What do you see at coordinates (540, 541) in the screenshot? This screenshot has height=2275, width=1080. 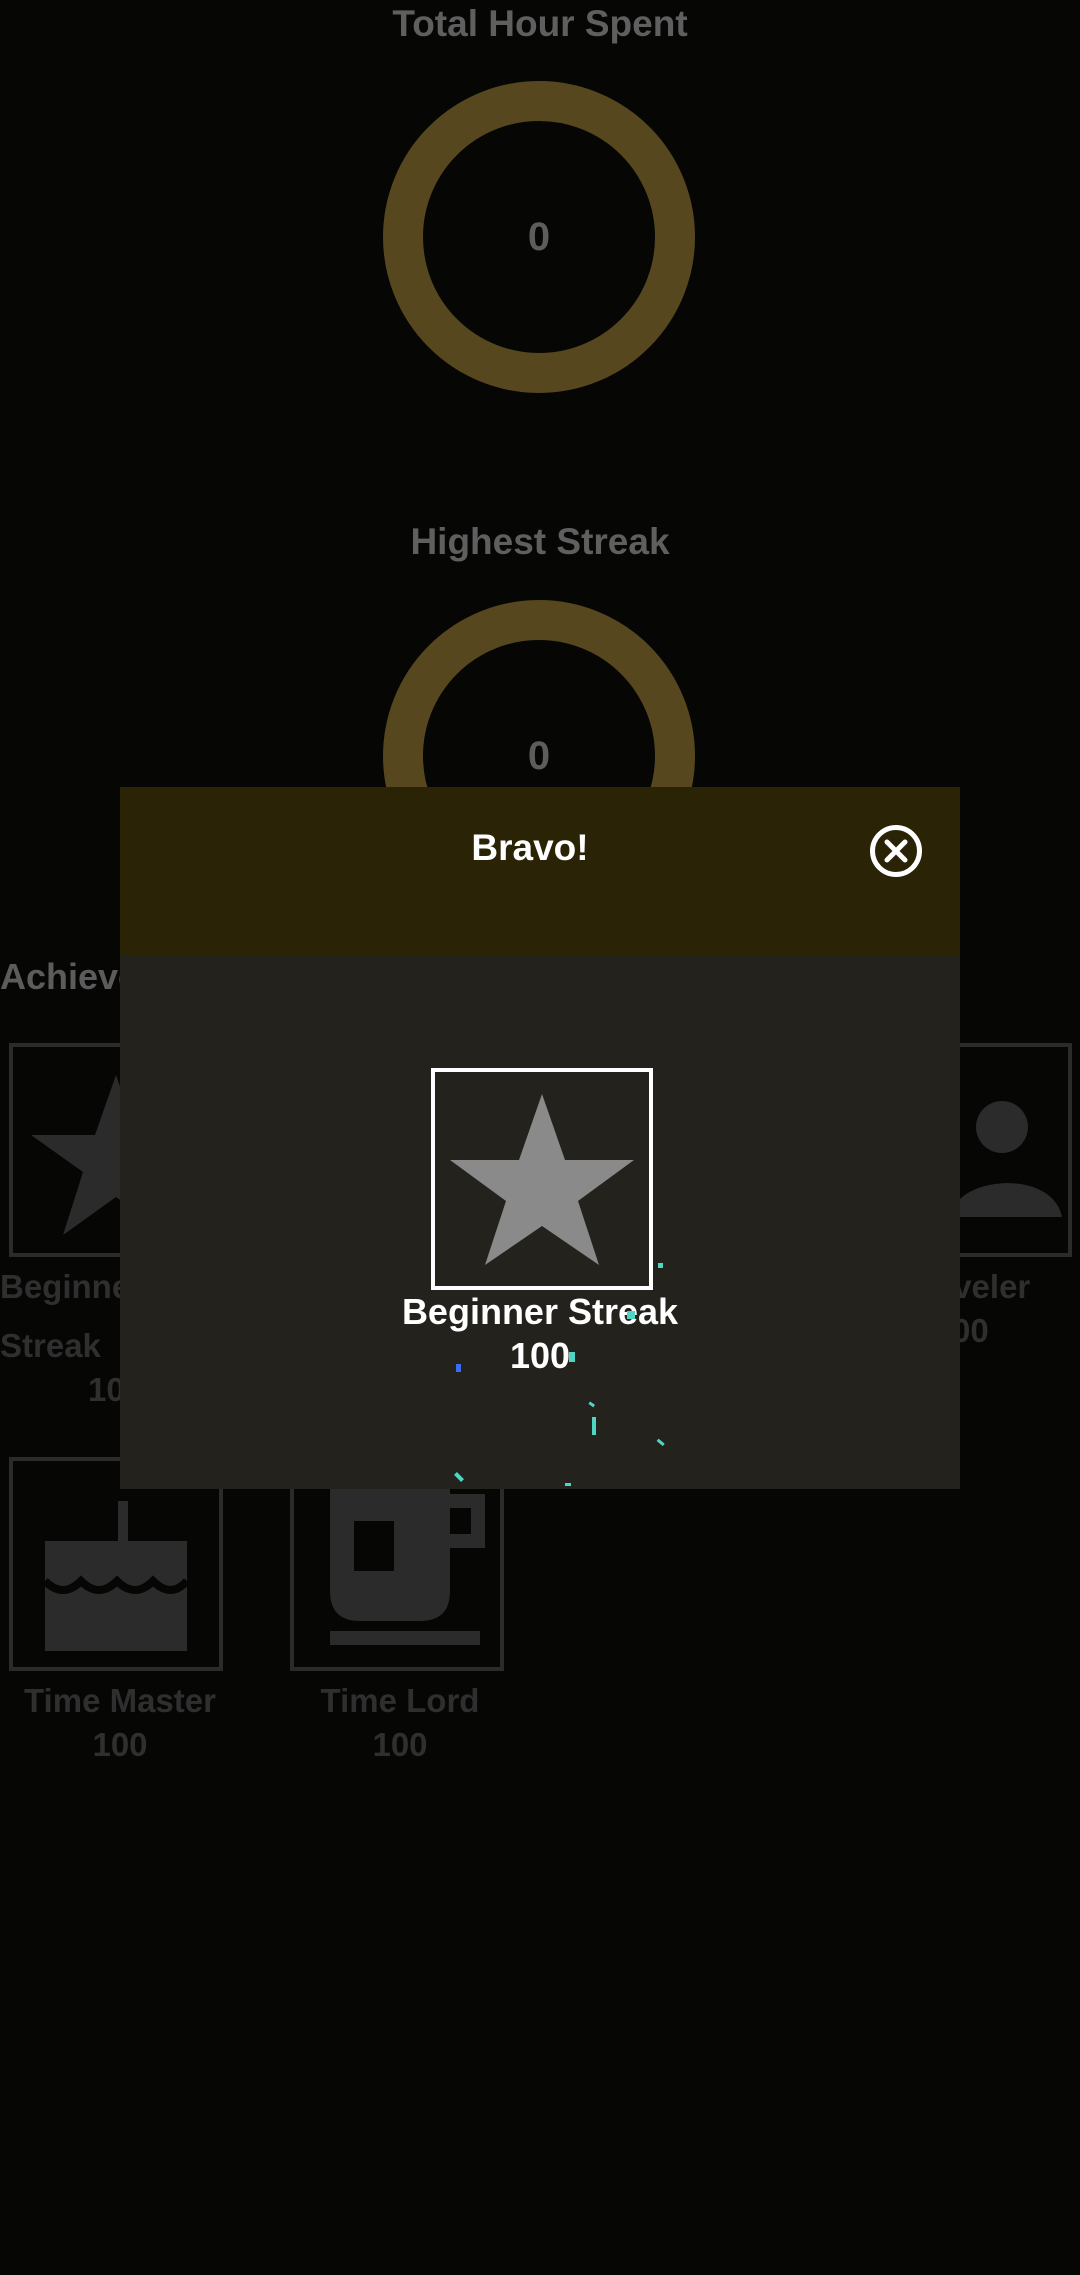 I see `highest-streak-title: Highest Streak` at bounding box center [540, 541].